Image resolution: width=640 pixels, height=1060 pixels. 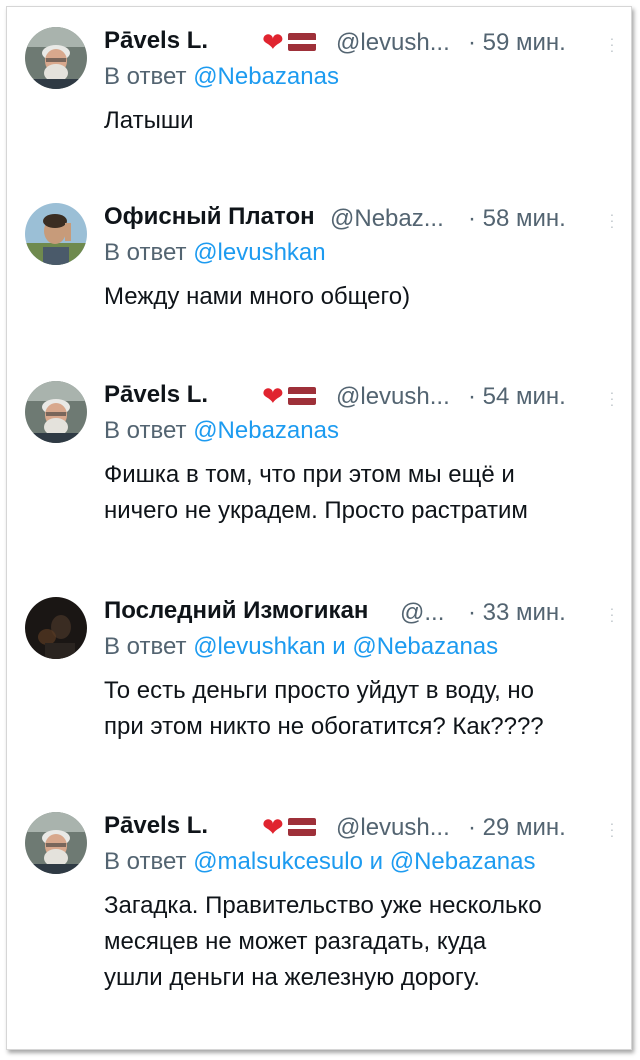 I want to click on man-outdoor-avatar, so click(x=56, y=234).